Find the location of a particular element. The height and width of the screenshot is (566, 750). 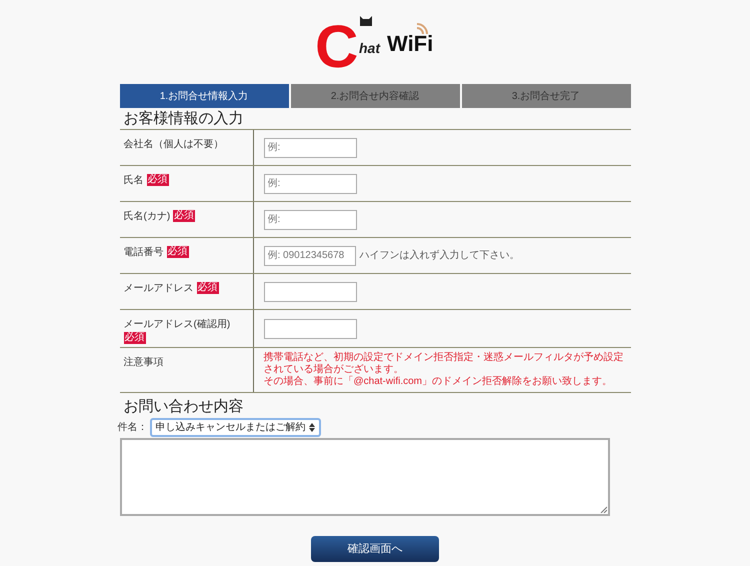

field-sublabel: (確認用) is located at coordinates (212, 324).